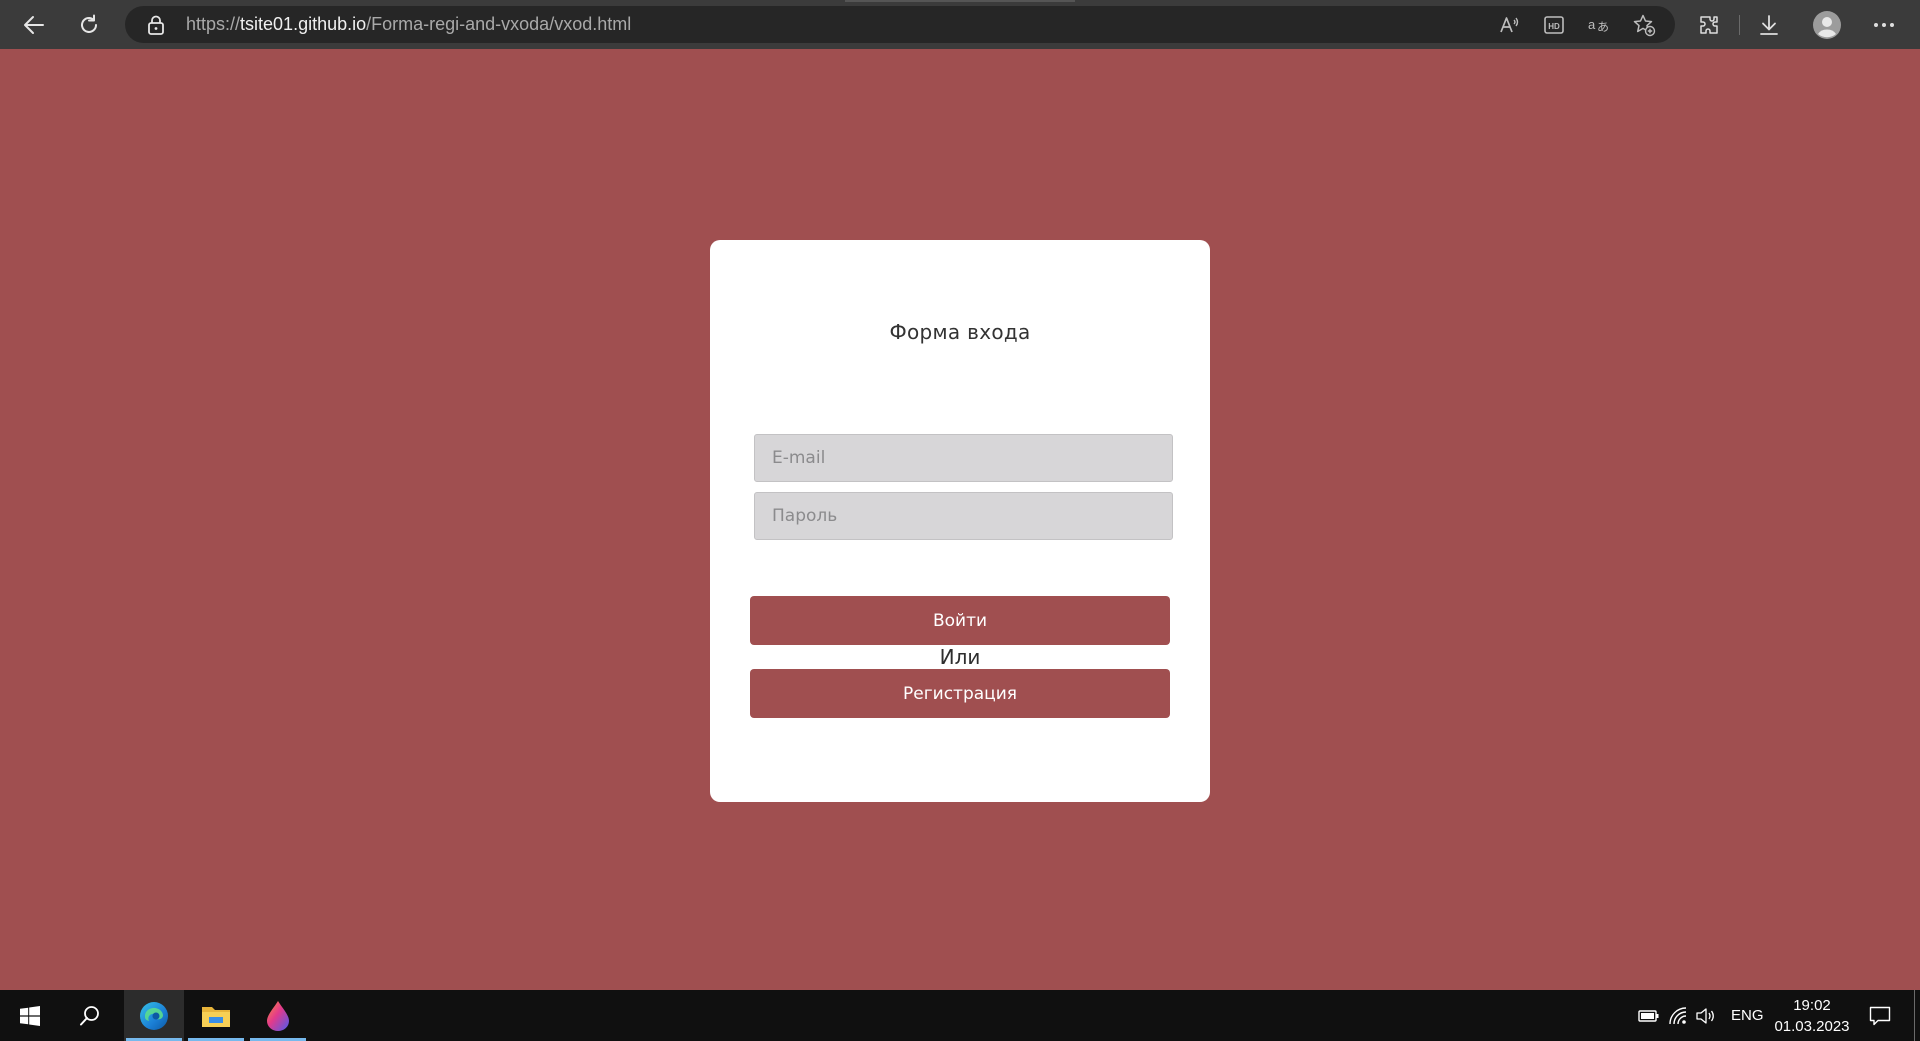 This screenshot has height=1041, width=1920. What do you see at coordinates (1812, 1026) in the screenshot?
I see `clock-date: 01.03.2023` at bounding box center [1812, 1026].